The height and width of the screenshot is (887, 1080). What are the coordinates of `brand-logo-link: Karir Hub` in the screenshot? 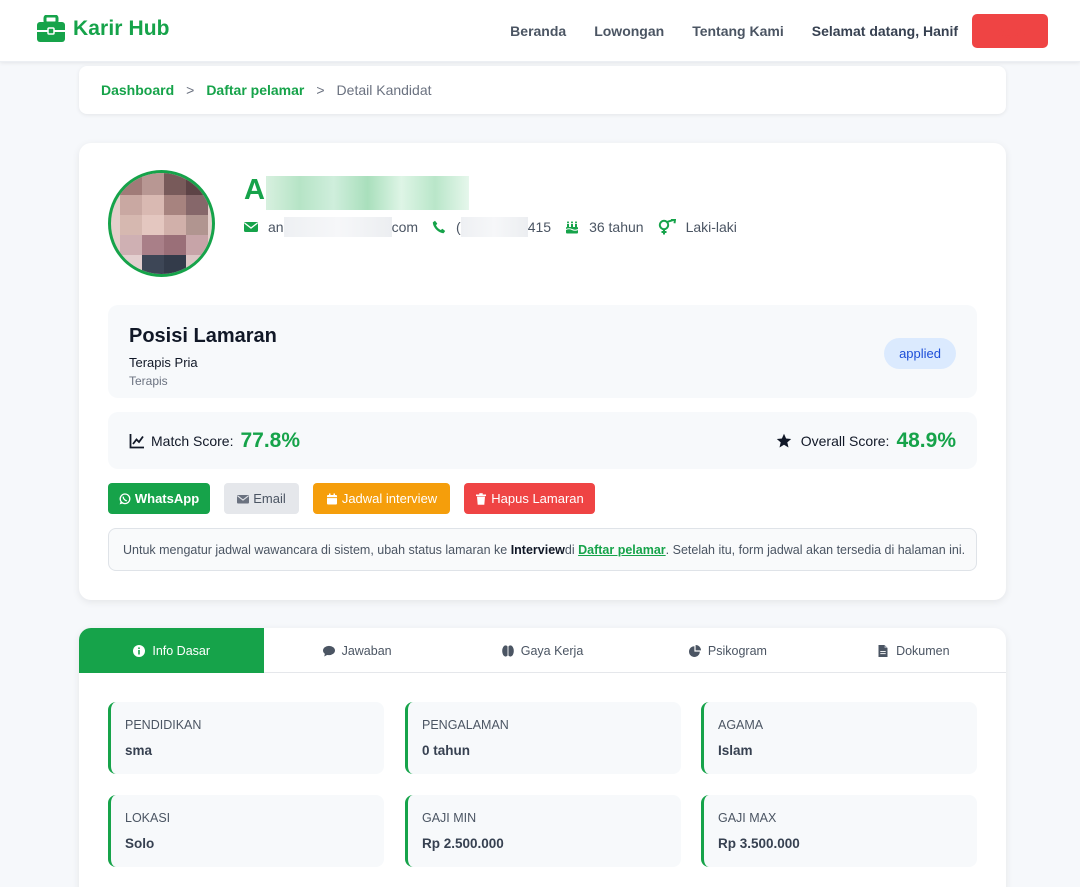 It's located at (103, 29).